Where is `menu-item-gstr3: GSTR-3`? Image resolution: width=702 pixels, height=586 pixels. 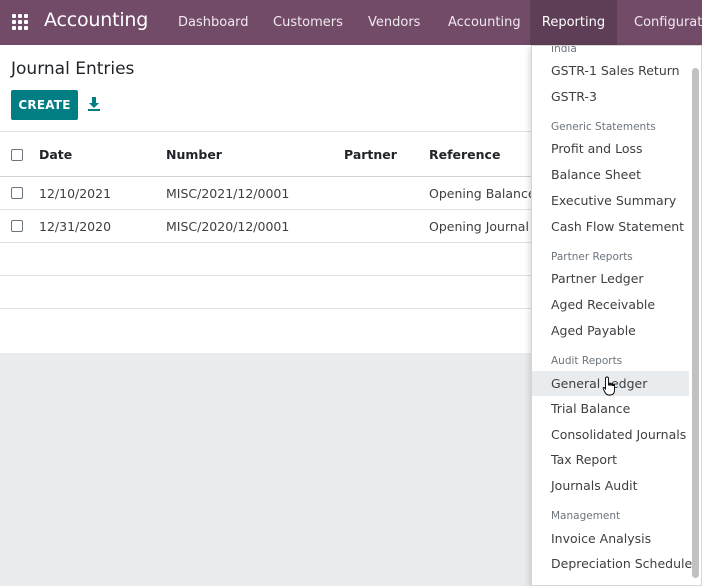
menu-item-gstr3: GSTR-3 is located at coordinates (610, 96).